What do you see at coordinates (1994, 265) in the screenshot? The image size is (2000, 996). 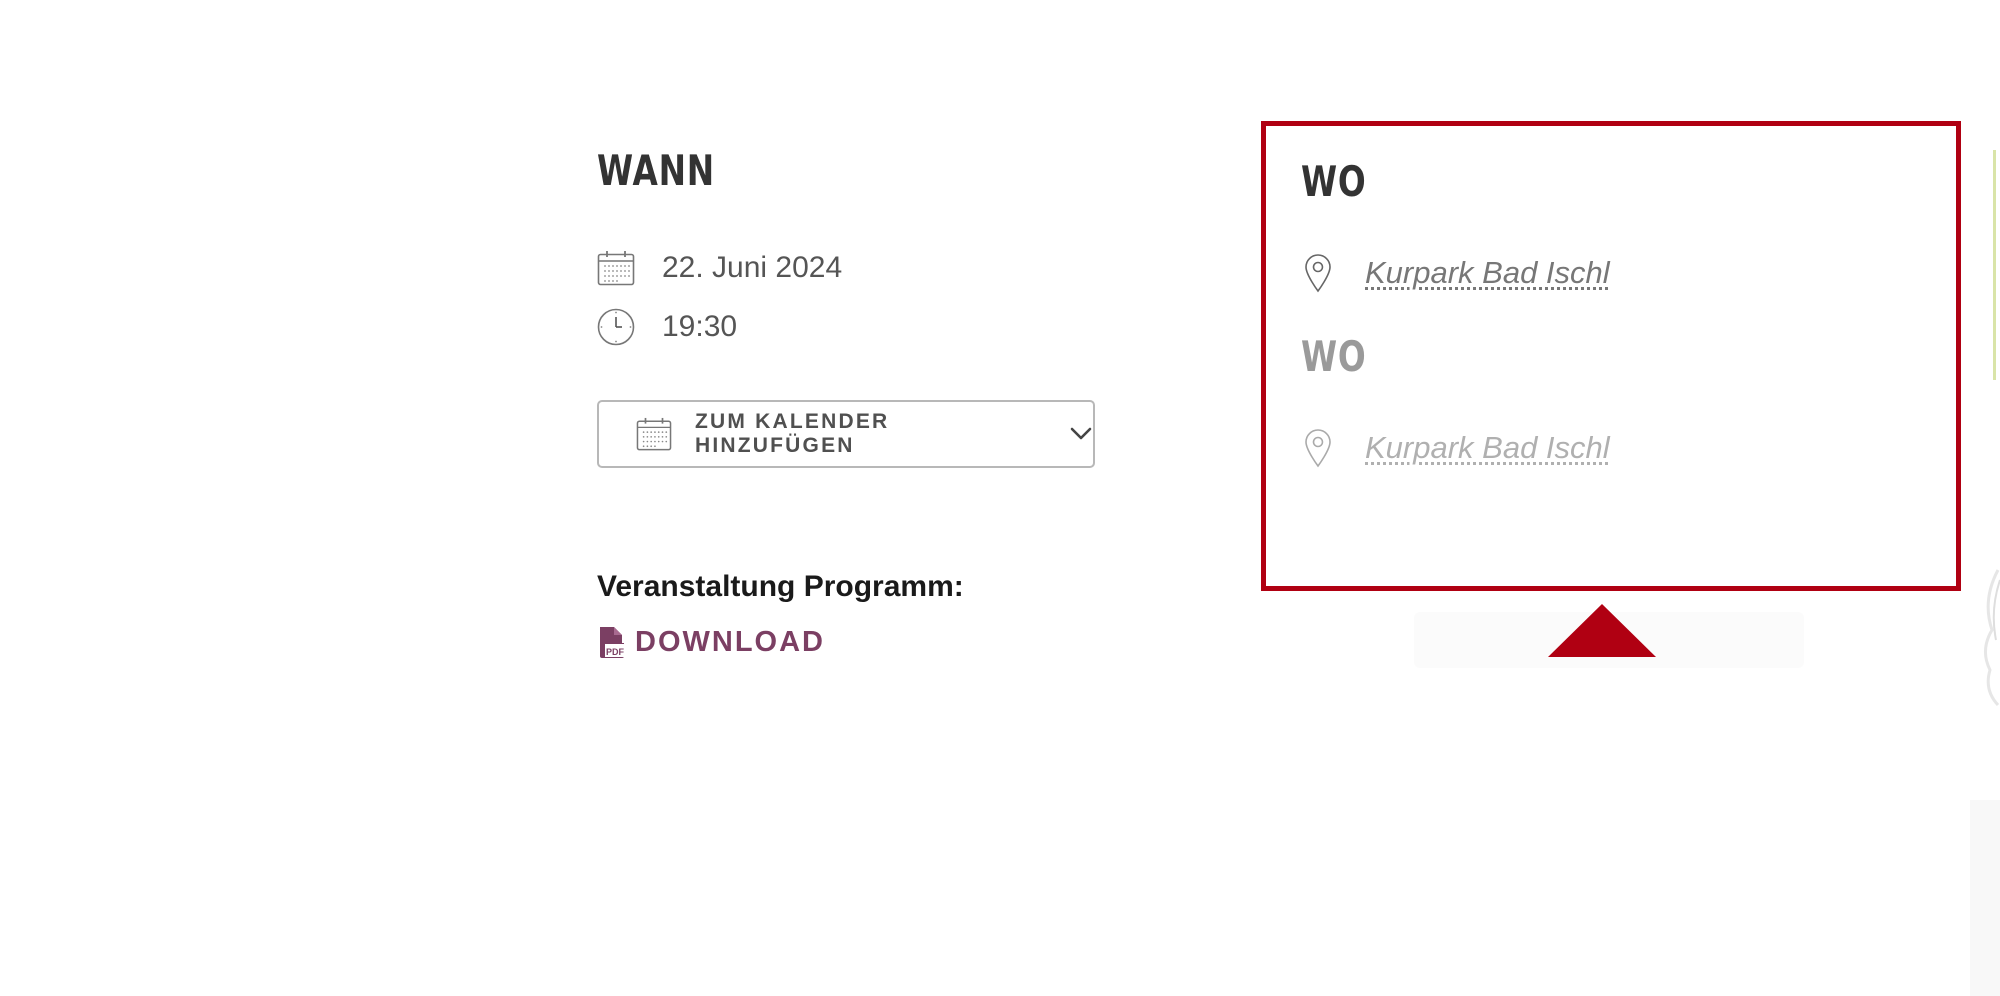 I see `edge-decoration-line` at bounding box center [1994, 265].